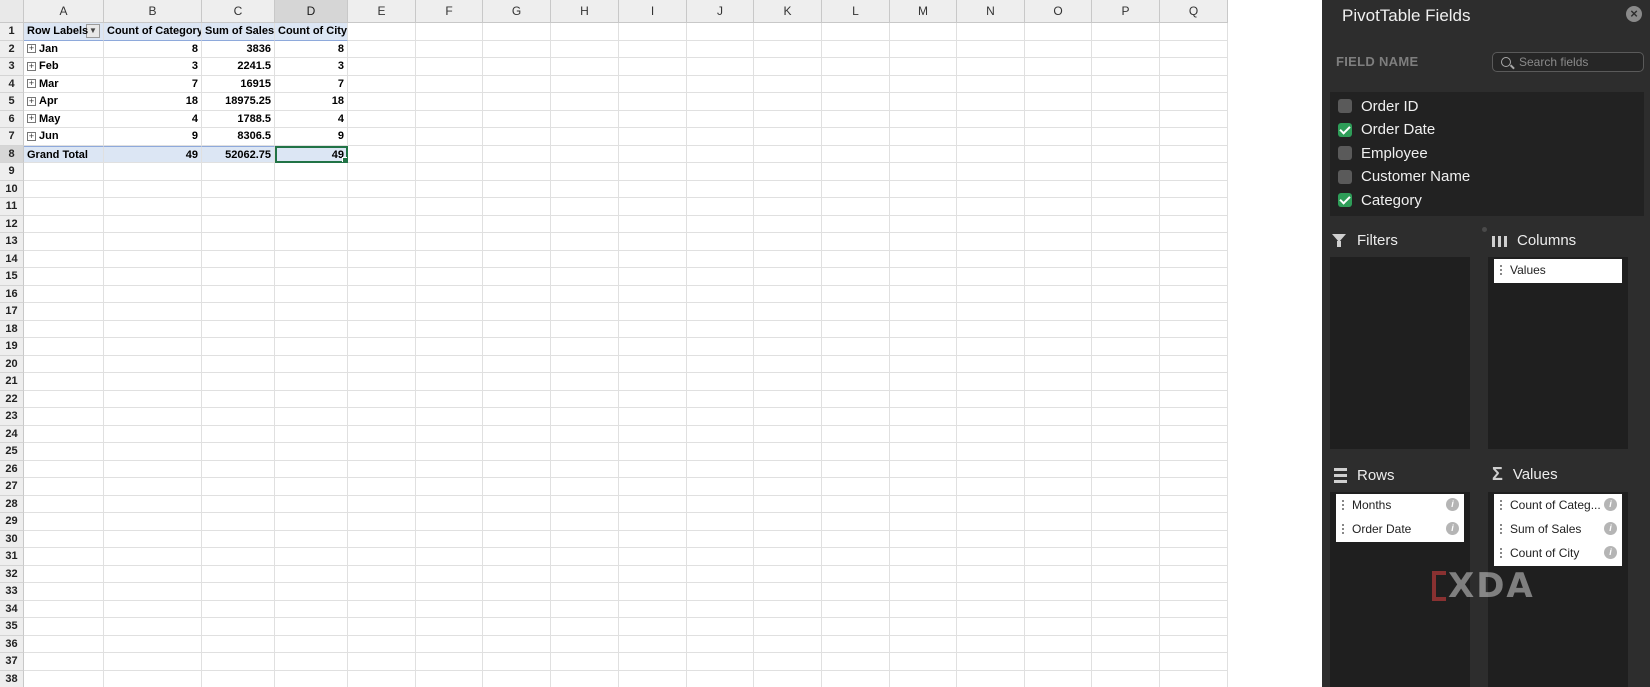 Image resolution: width=1650 pixels, height=687 pixels. Describe the element at coordinates (64, 487) in the screenshot. I see `cell-a27` at that location.